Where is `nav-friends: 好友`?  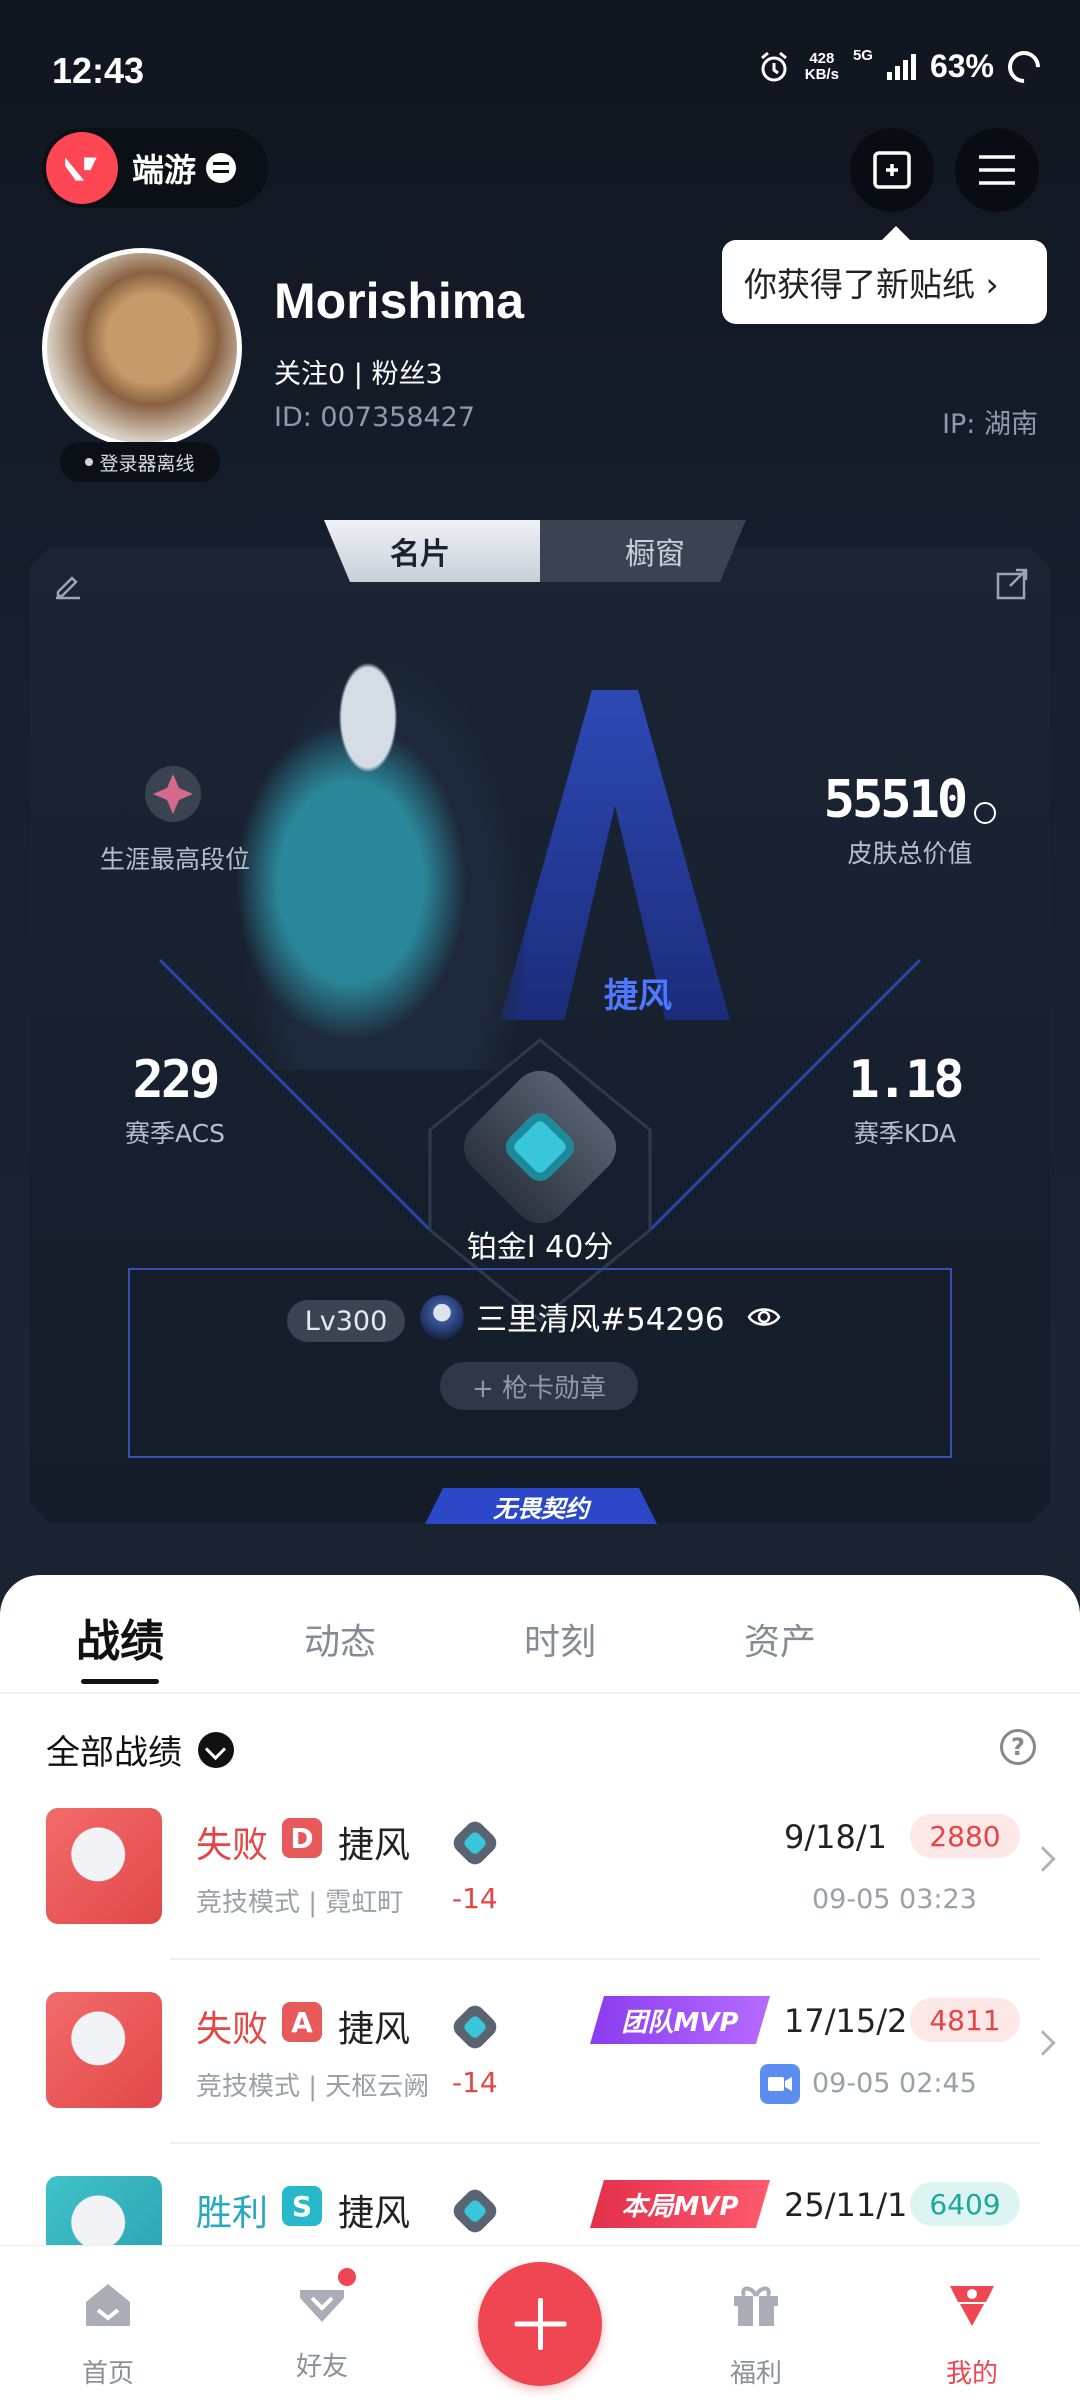 nav-friends: 好友 is located at coordinates (322, 2325).